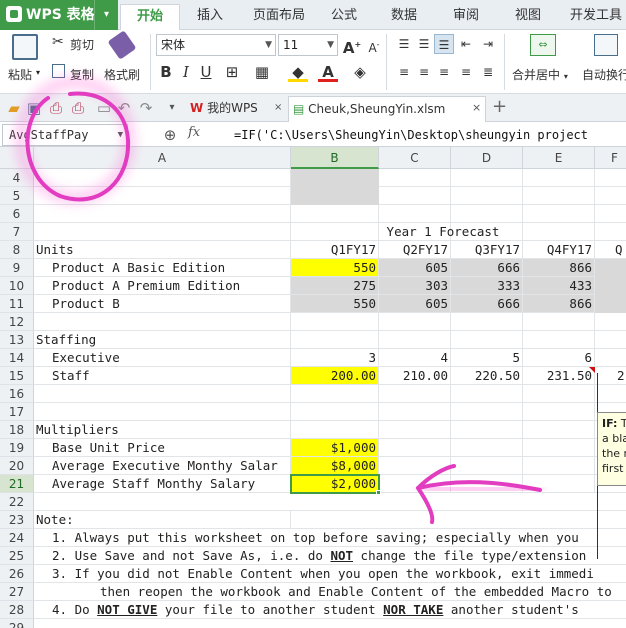 This screenshot has height=628, width=626. Describe the element at coordinates (206, 72) in the screenshot. I see `underline-icon: U` at that location.